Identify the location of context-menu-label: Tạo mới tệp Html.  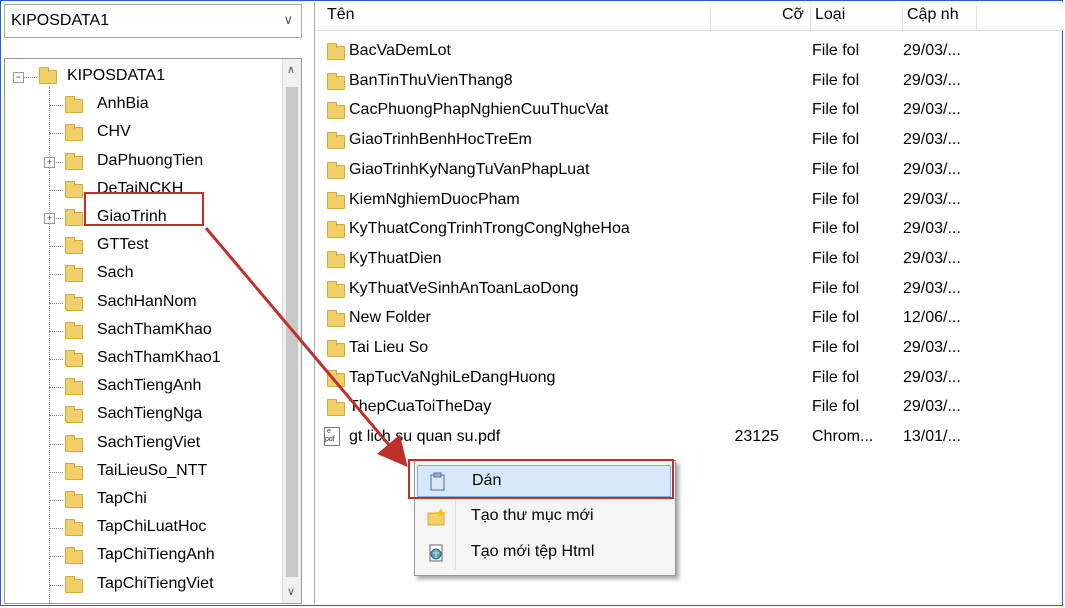
(533, 551).